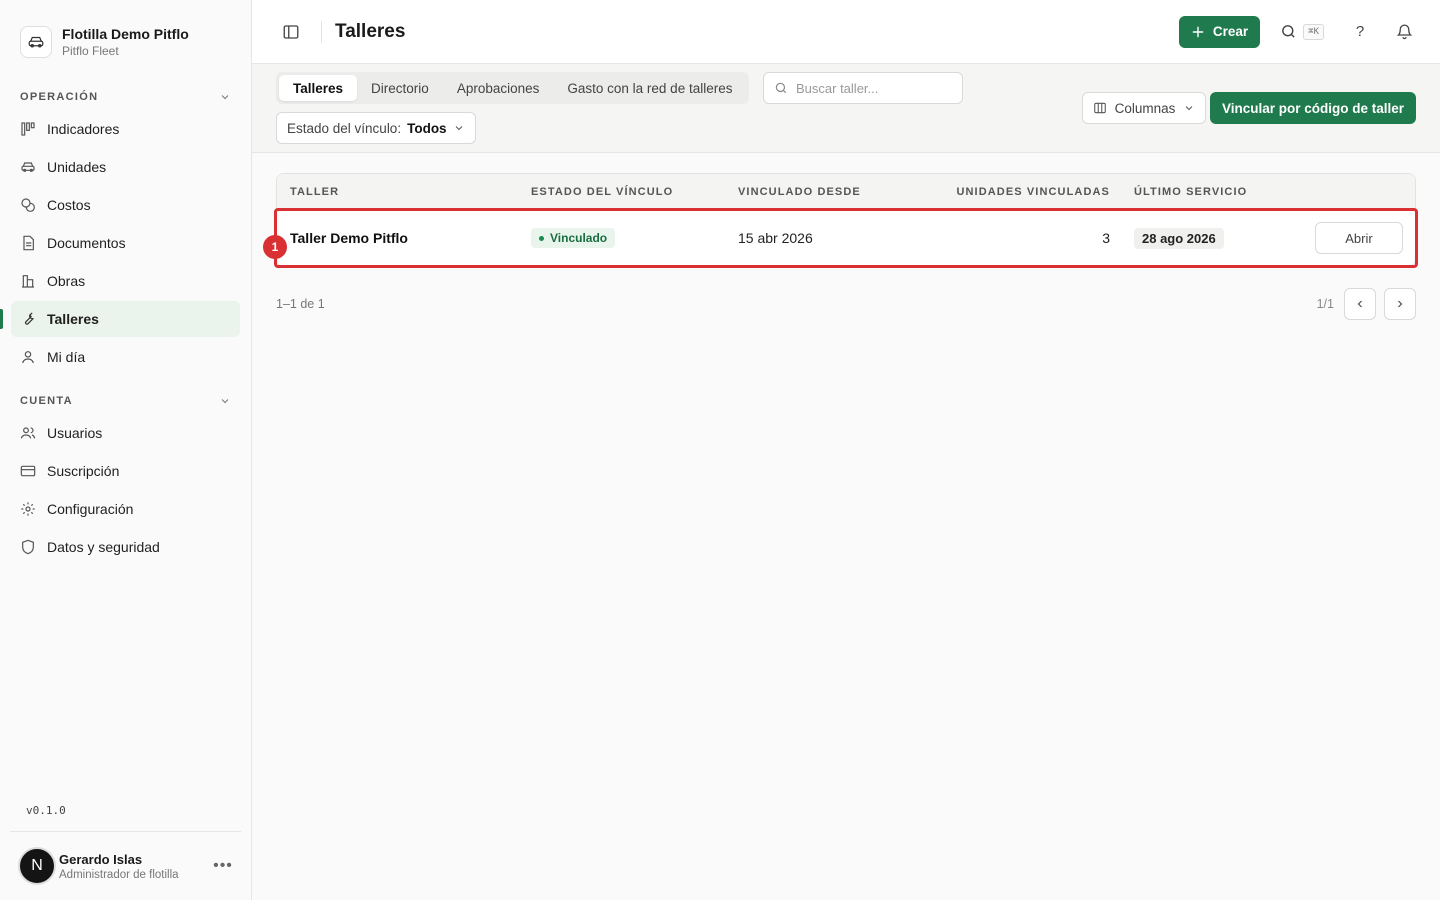 This screenshot has height=900, width=1440. Describe the element at coordinates (1404, 32) in the screenshot. I see `notifications-bell-icon` at that location.